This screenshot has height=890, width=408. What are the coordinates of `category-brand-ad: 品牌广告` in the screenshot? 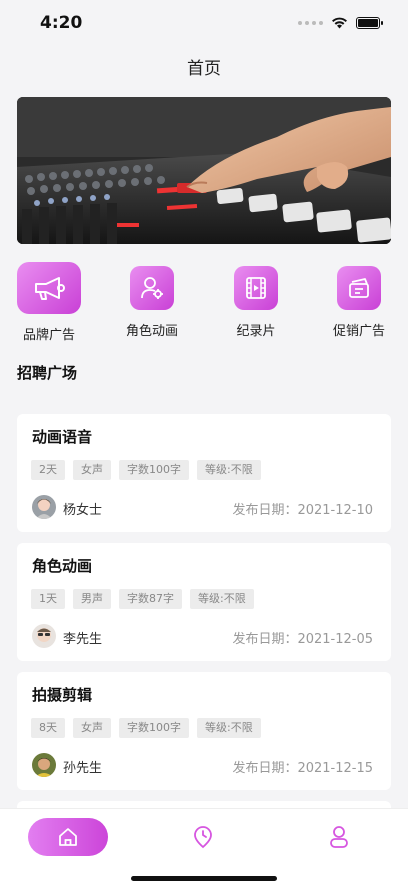 It's located at (49, 302).